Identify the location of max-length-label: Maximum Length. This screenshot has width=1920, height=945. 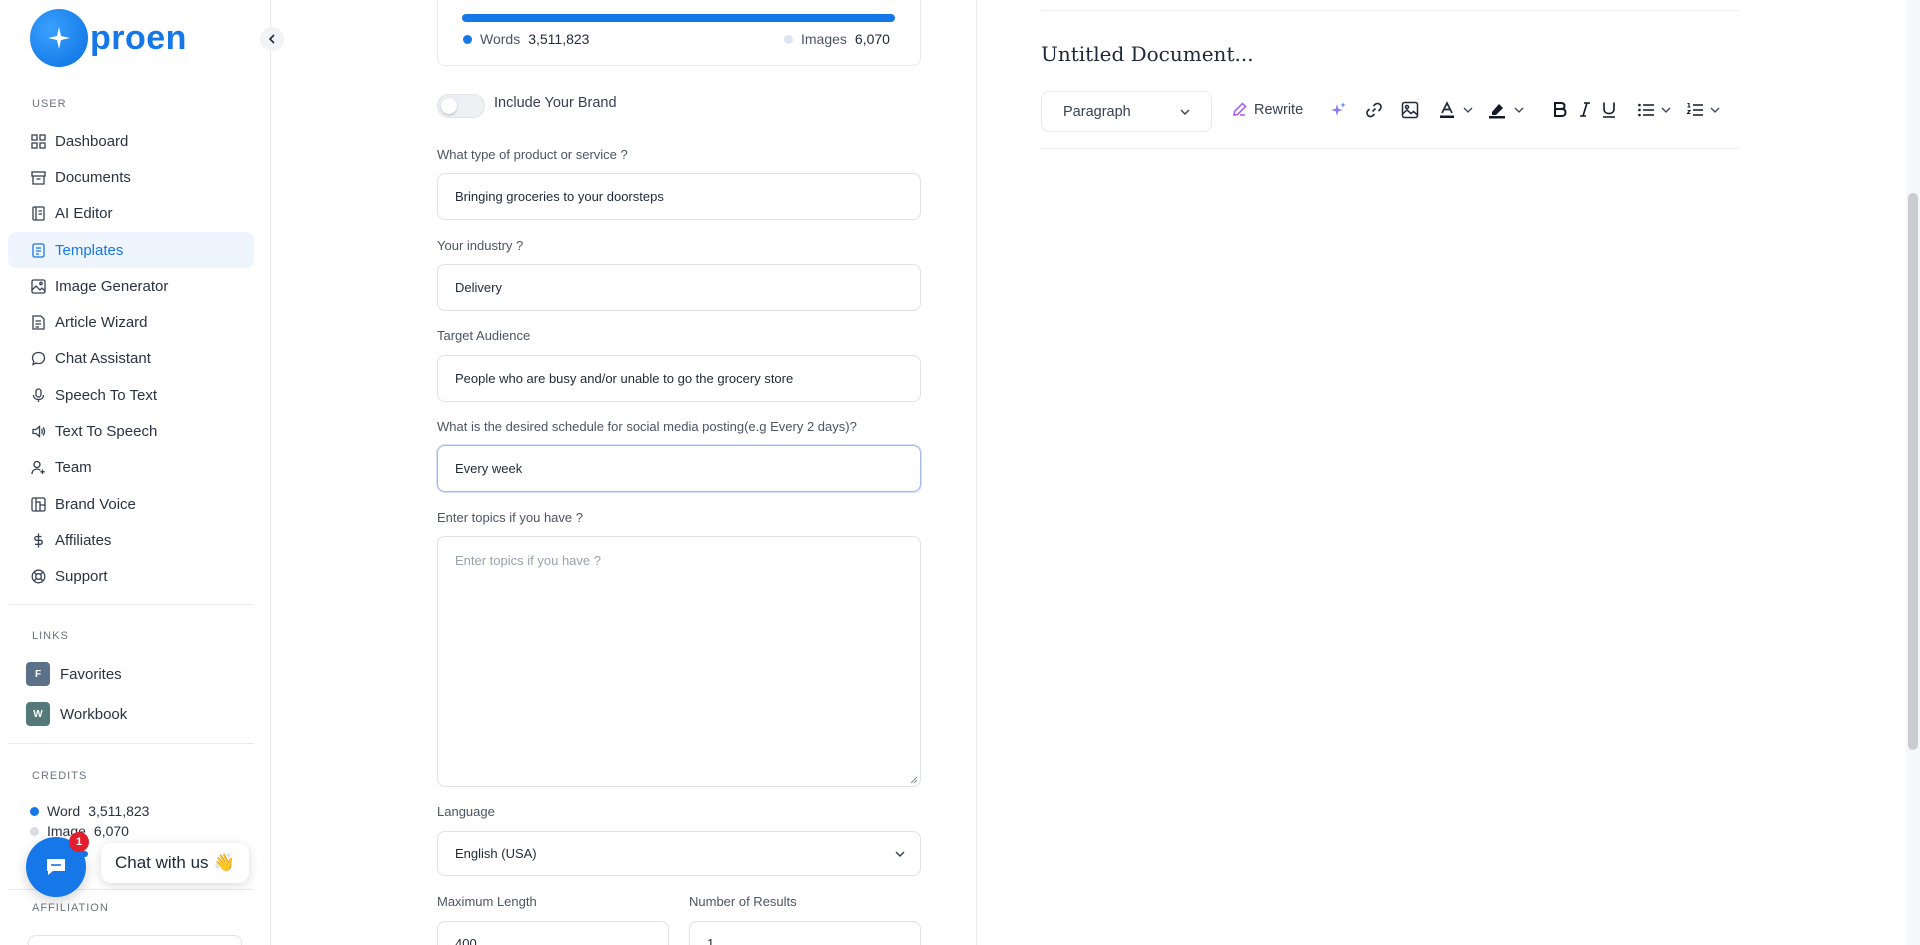
(487, 901).